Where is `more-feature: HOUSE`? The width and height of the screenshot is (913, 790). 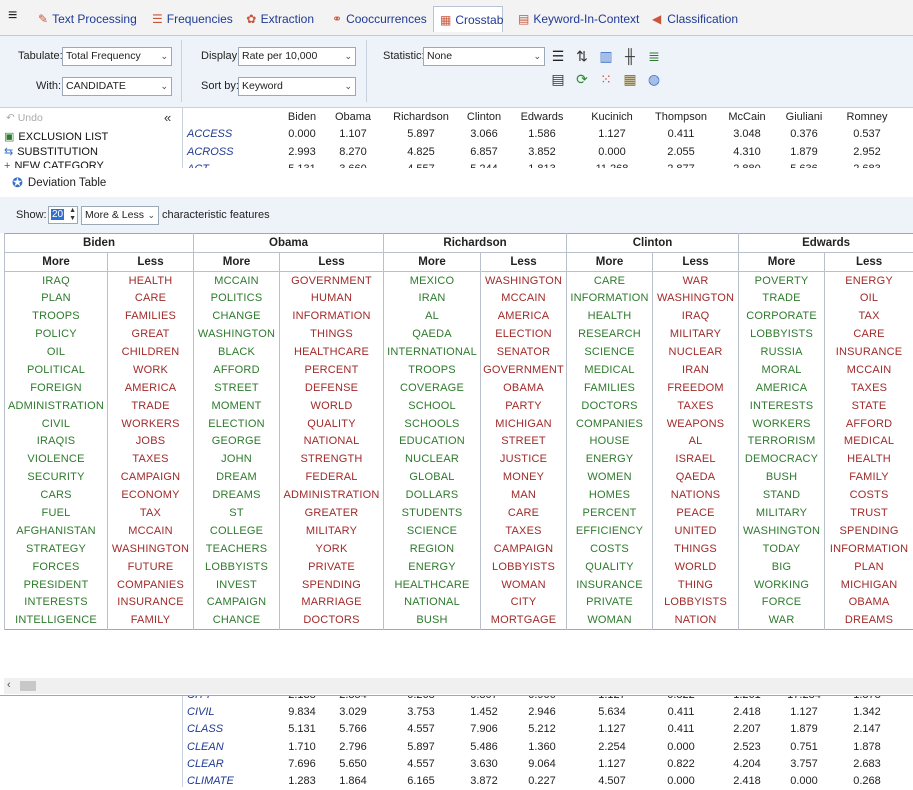 more-feature: HOUSE is located at coordinates (610, 442).